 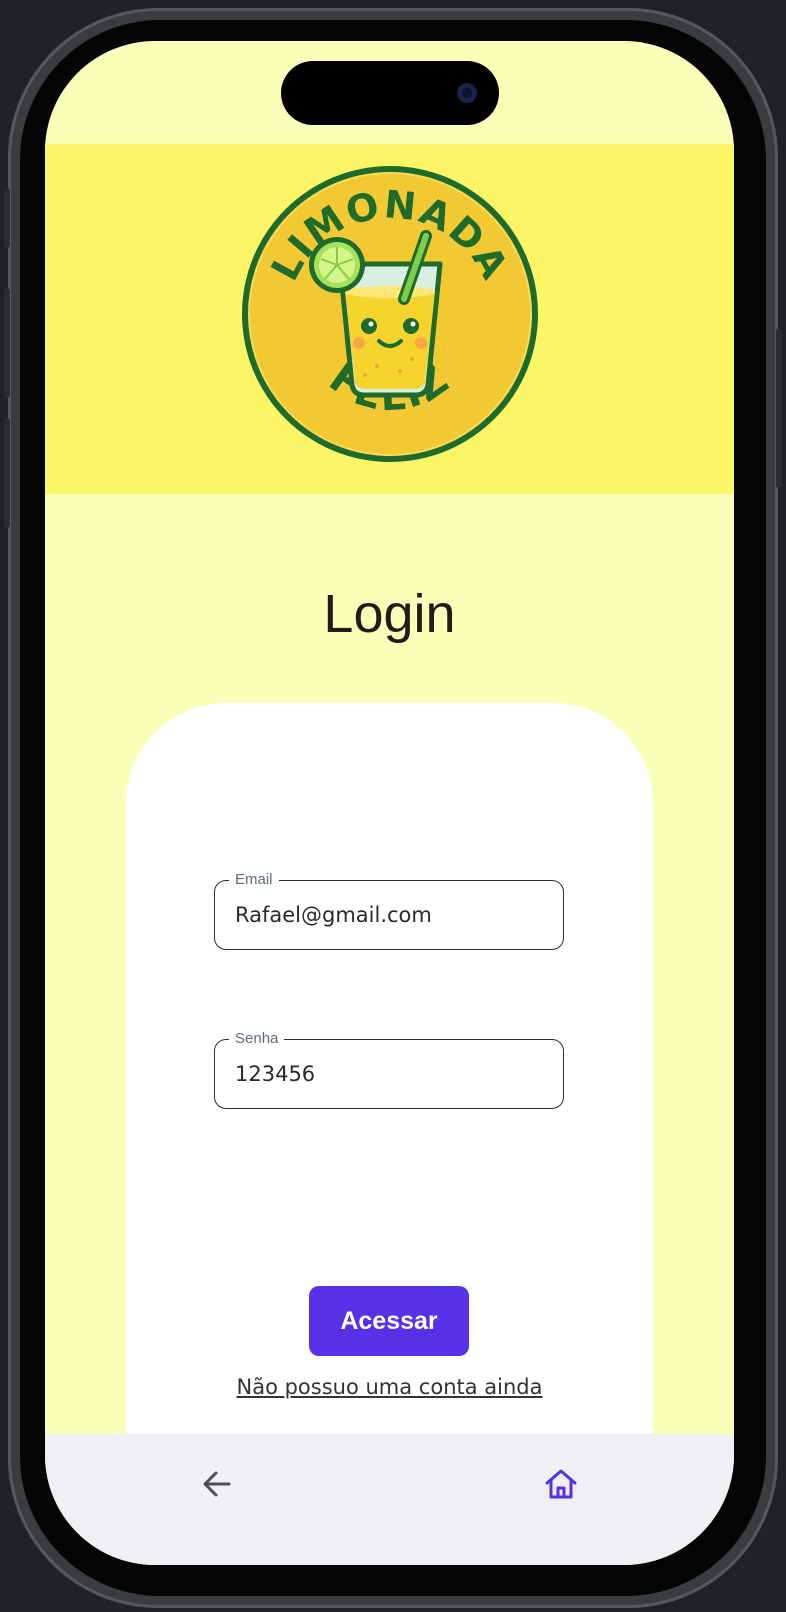 I want to click on volume-up-button, so click(x=7, y=343).